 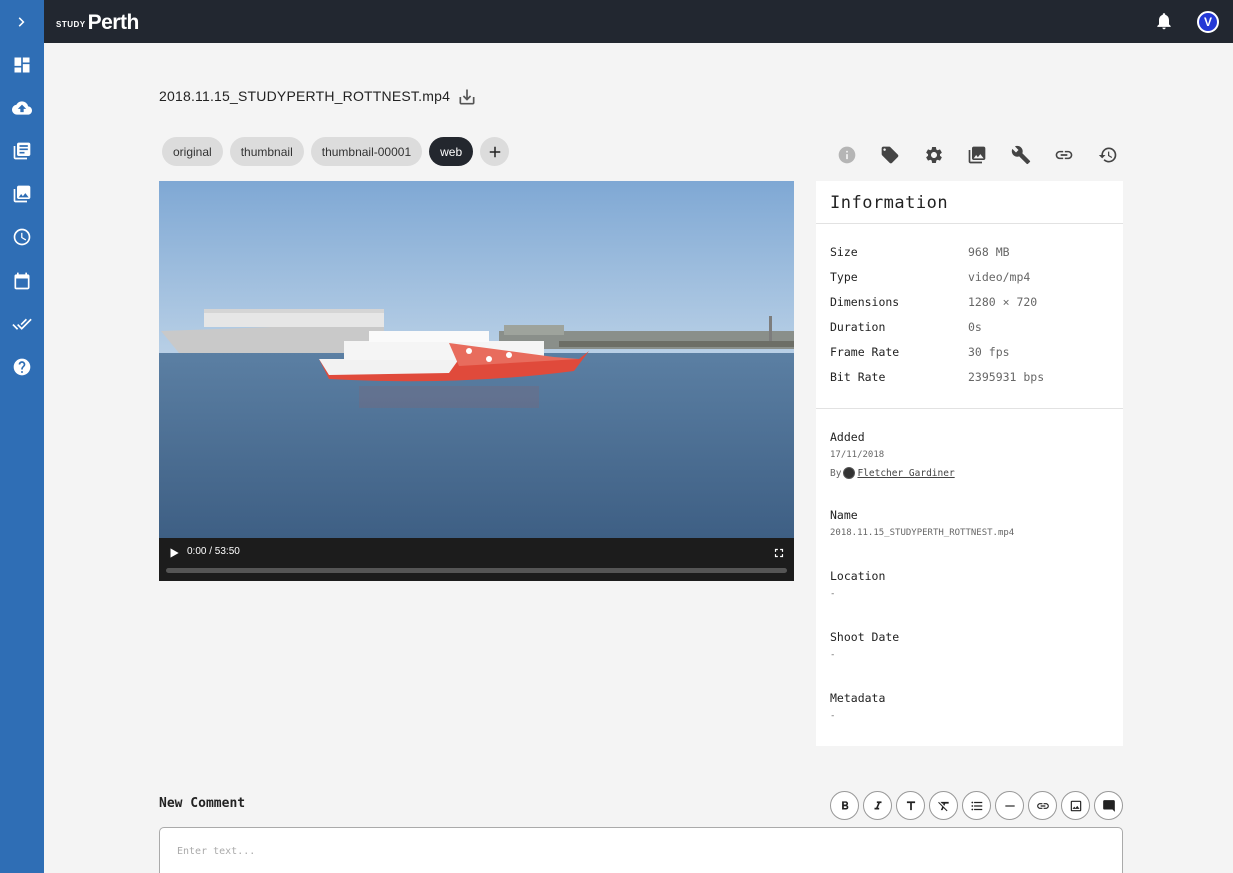 I want to click on comment-editor, so click(x=641, y=850).